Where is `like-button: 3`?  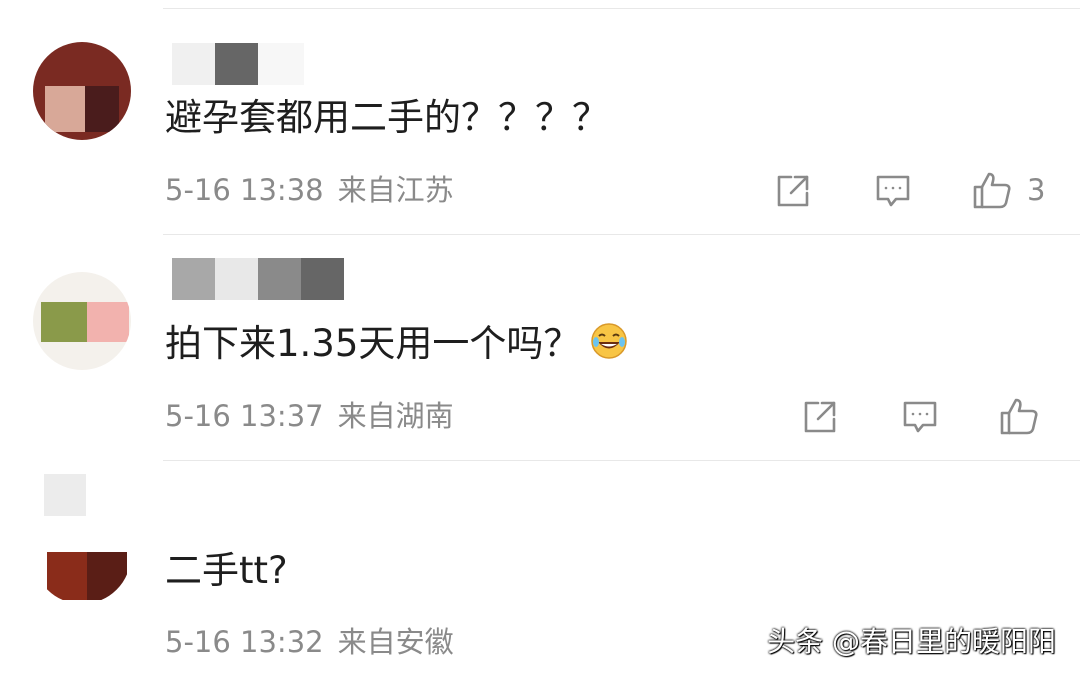
like-button: 3 is located at coordinates (1008, 190).